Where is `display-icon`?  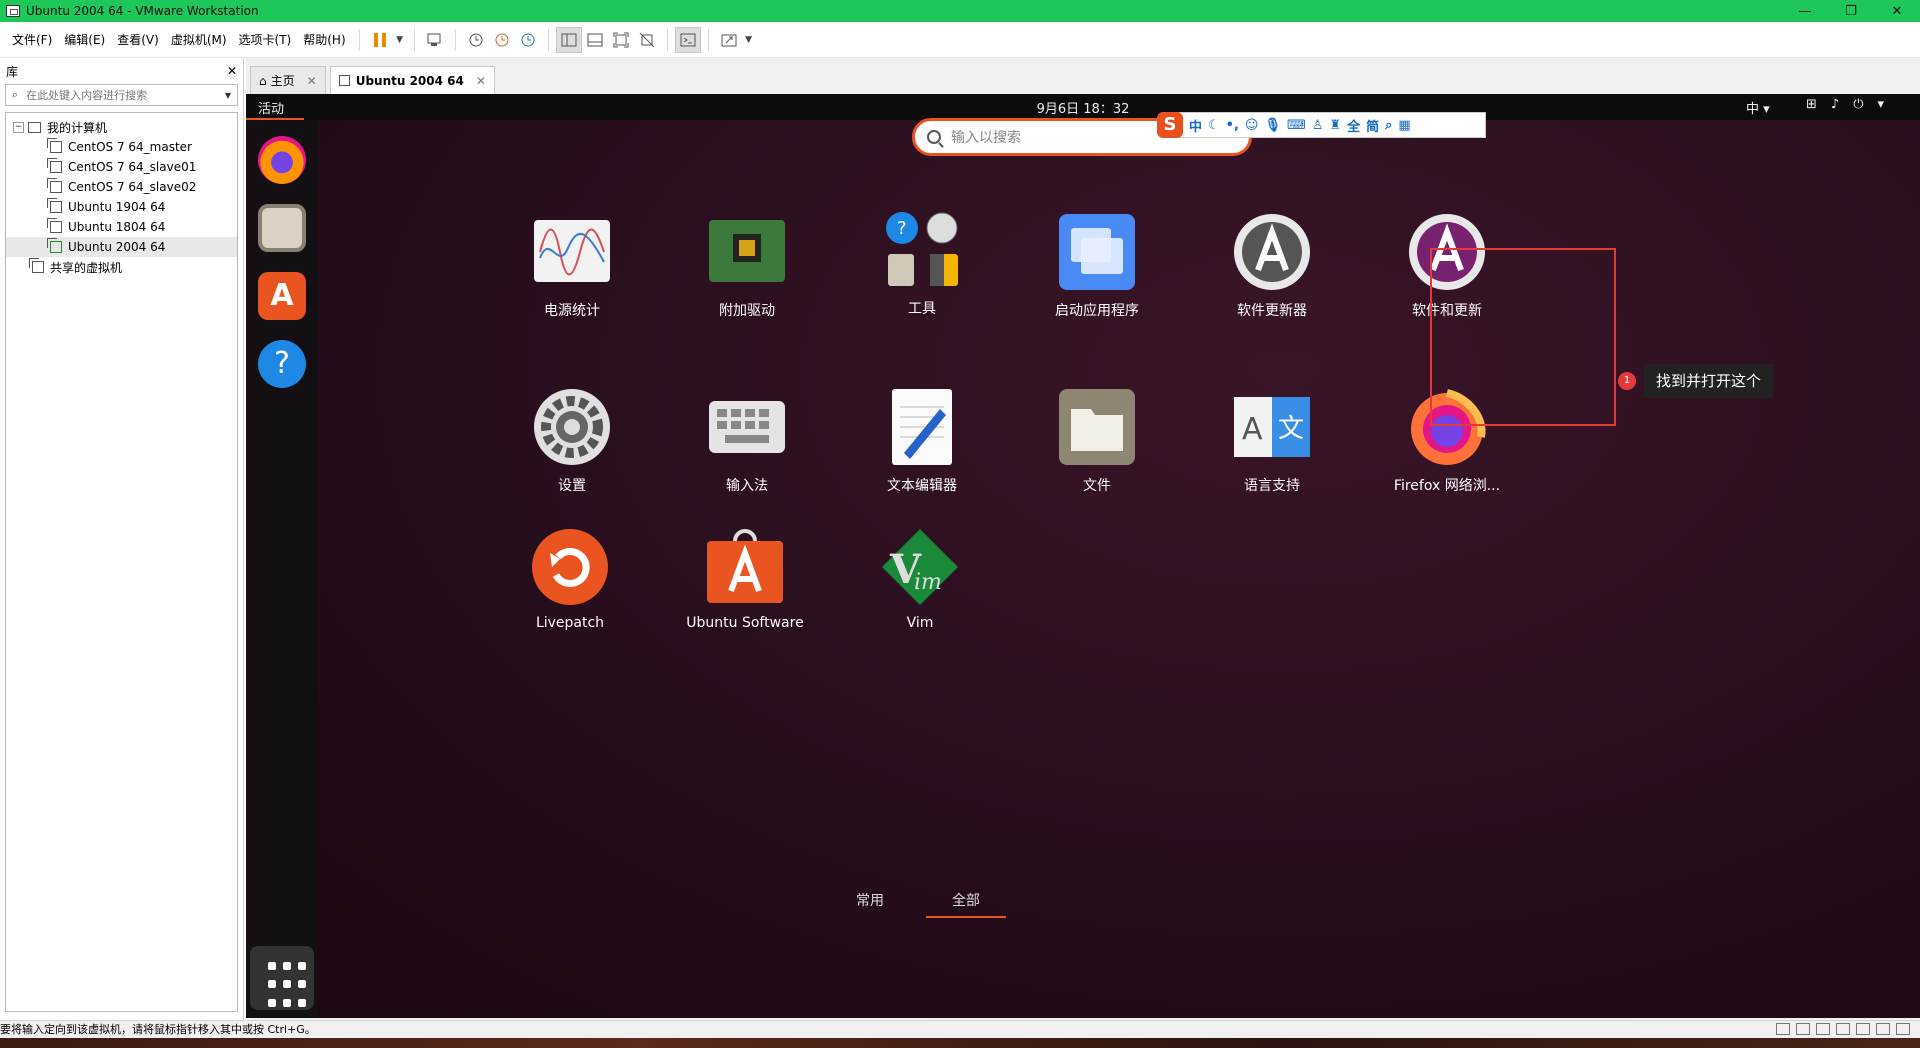 display-icon is located at coordinates (1883, 1029).